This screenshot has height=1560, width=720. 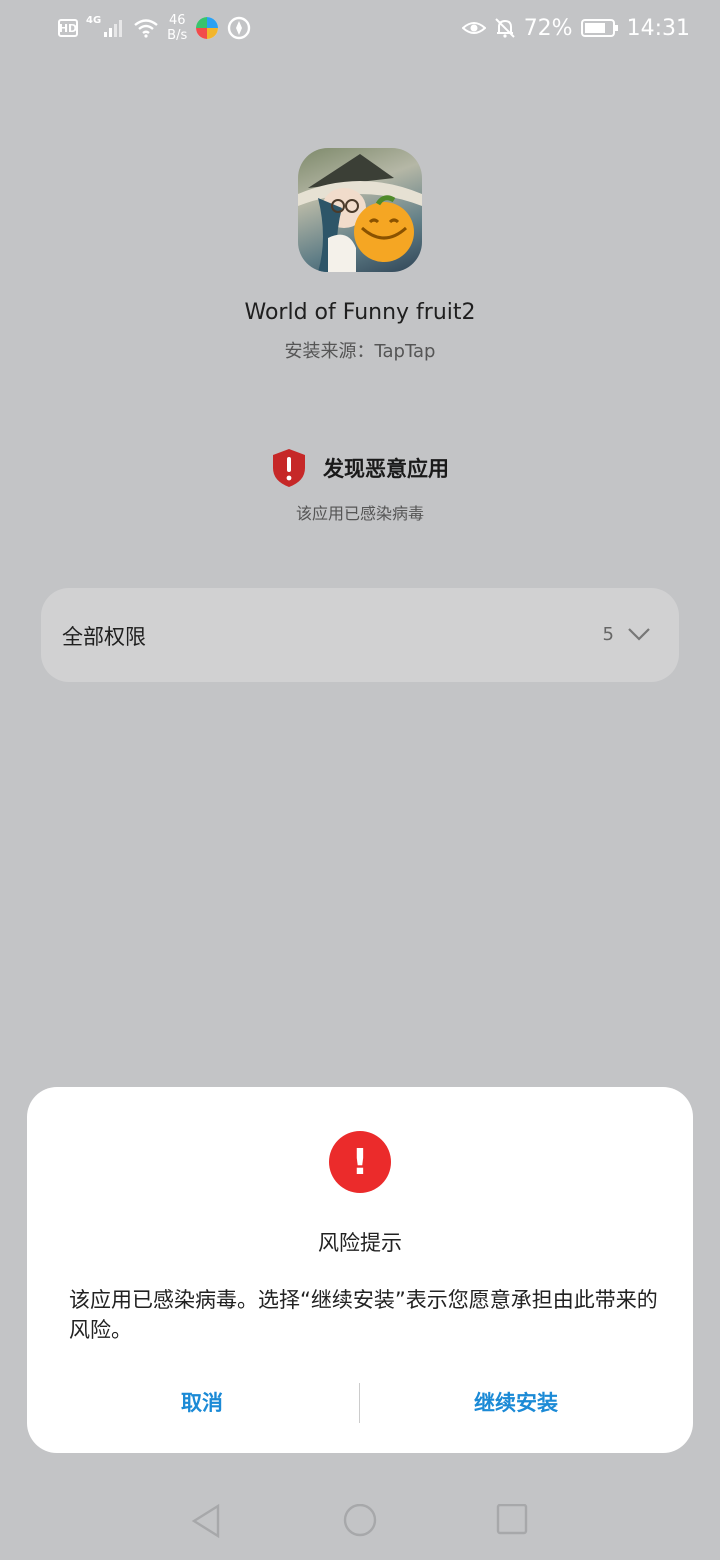 I want to click on dialog-title: 风险提示, so click(x=360, y=1243).